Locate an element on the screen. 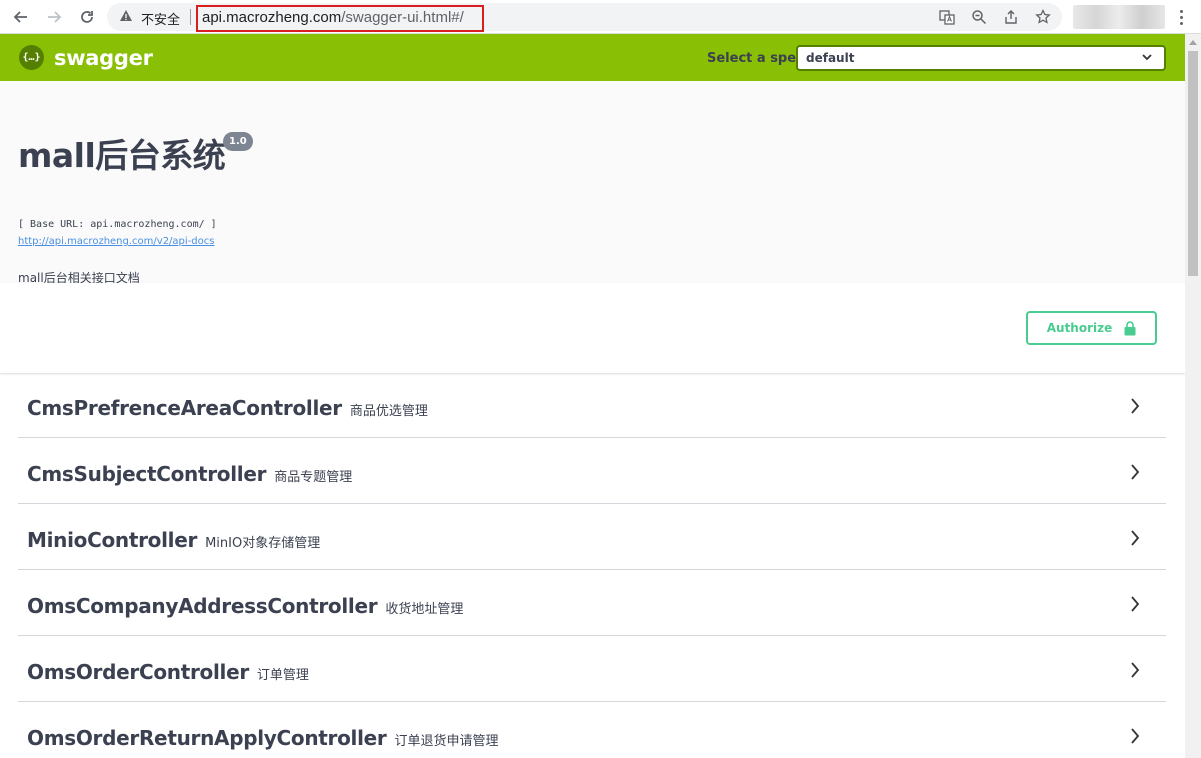 This screenshot has width=1201, height=758. chevron-down-icon is located at coordinates (1147, 57).